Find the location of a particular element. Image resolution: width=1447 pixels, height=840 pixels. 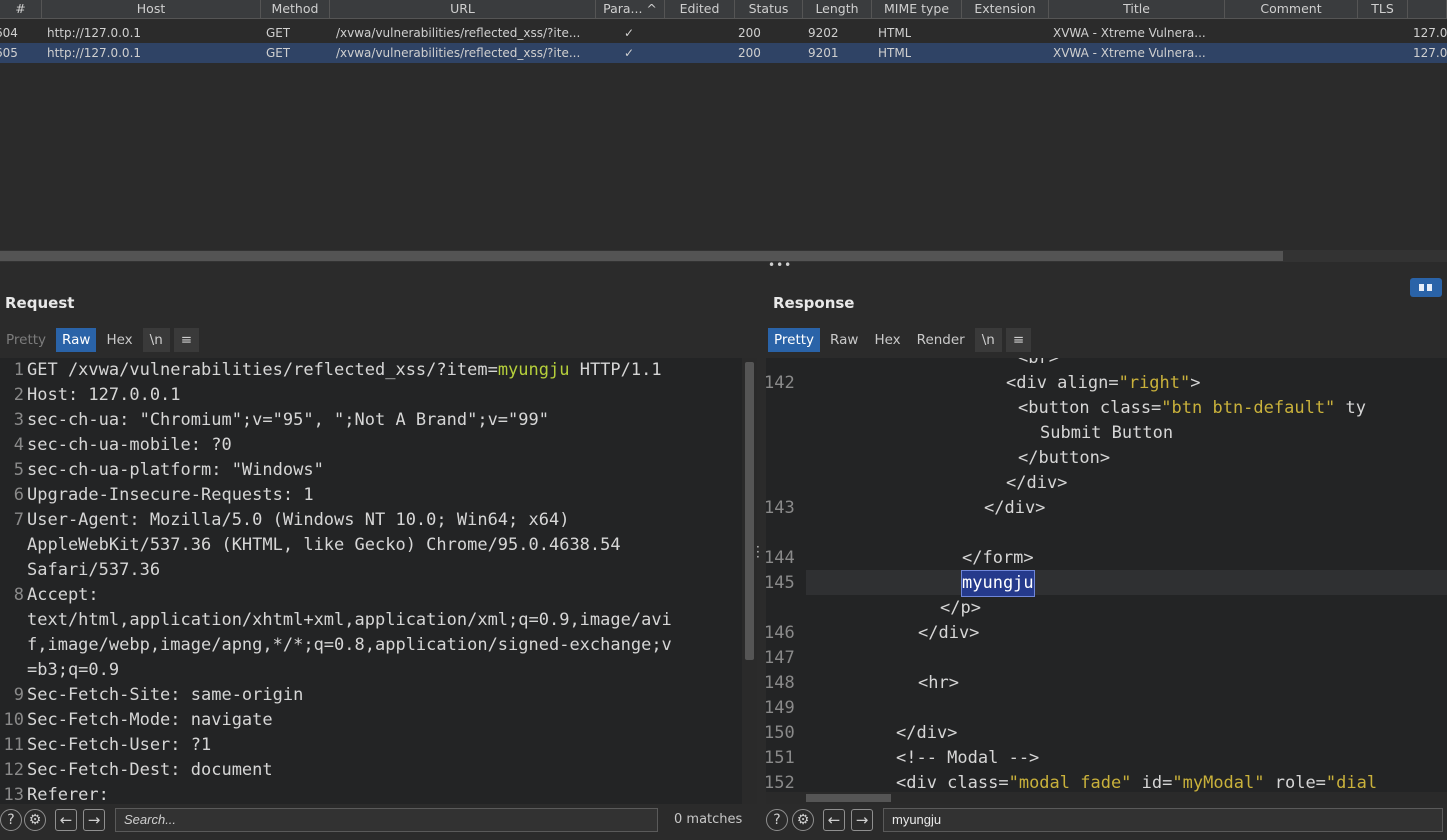

col-host-header: Host is located at coordinates (151, 9).